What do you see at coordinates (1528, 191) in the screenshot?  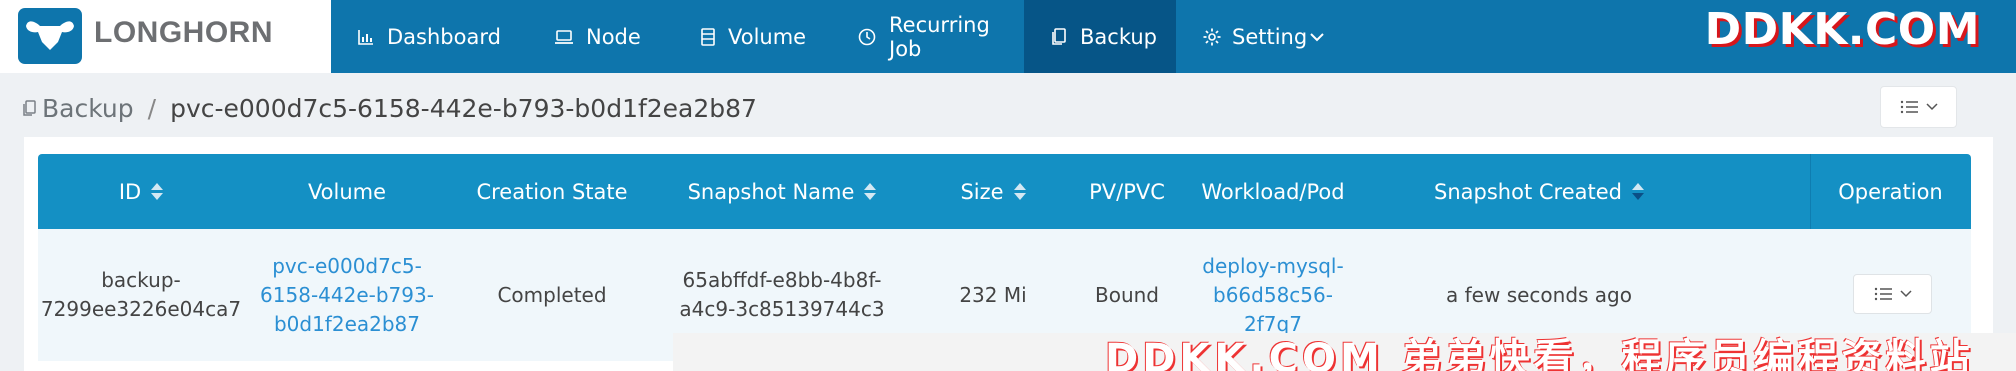 I see `column-snapshot-created-label: Snapshot Created` at bounding box center [1528, 191].